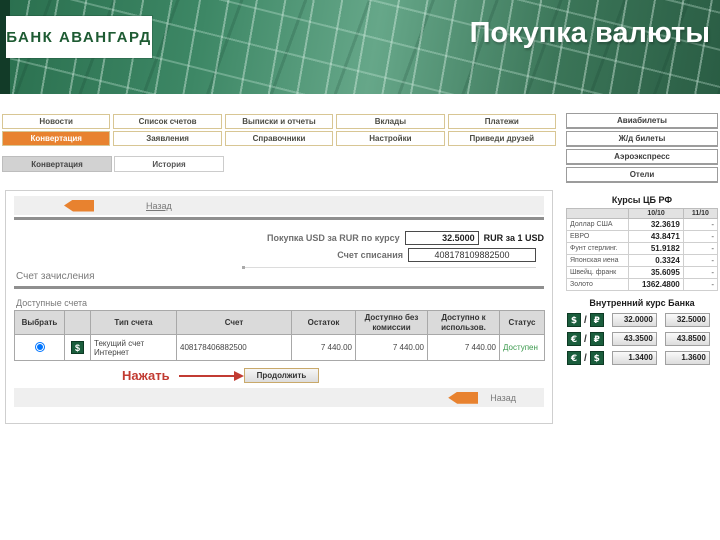 This screenshot has height=540, width=720. Describe the element at coordinates (39, 322) in the screenshot. I see `col-select: Выбрать` at that location.